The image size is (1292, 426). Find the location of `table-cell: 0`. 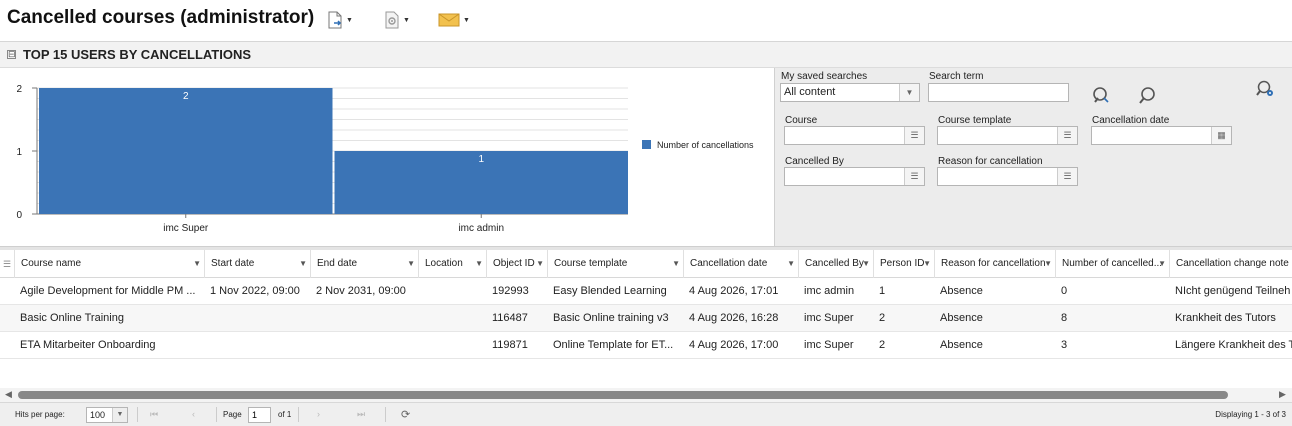

table-cell: 0 is located at coordinates (1064, 291).